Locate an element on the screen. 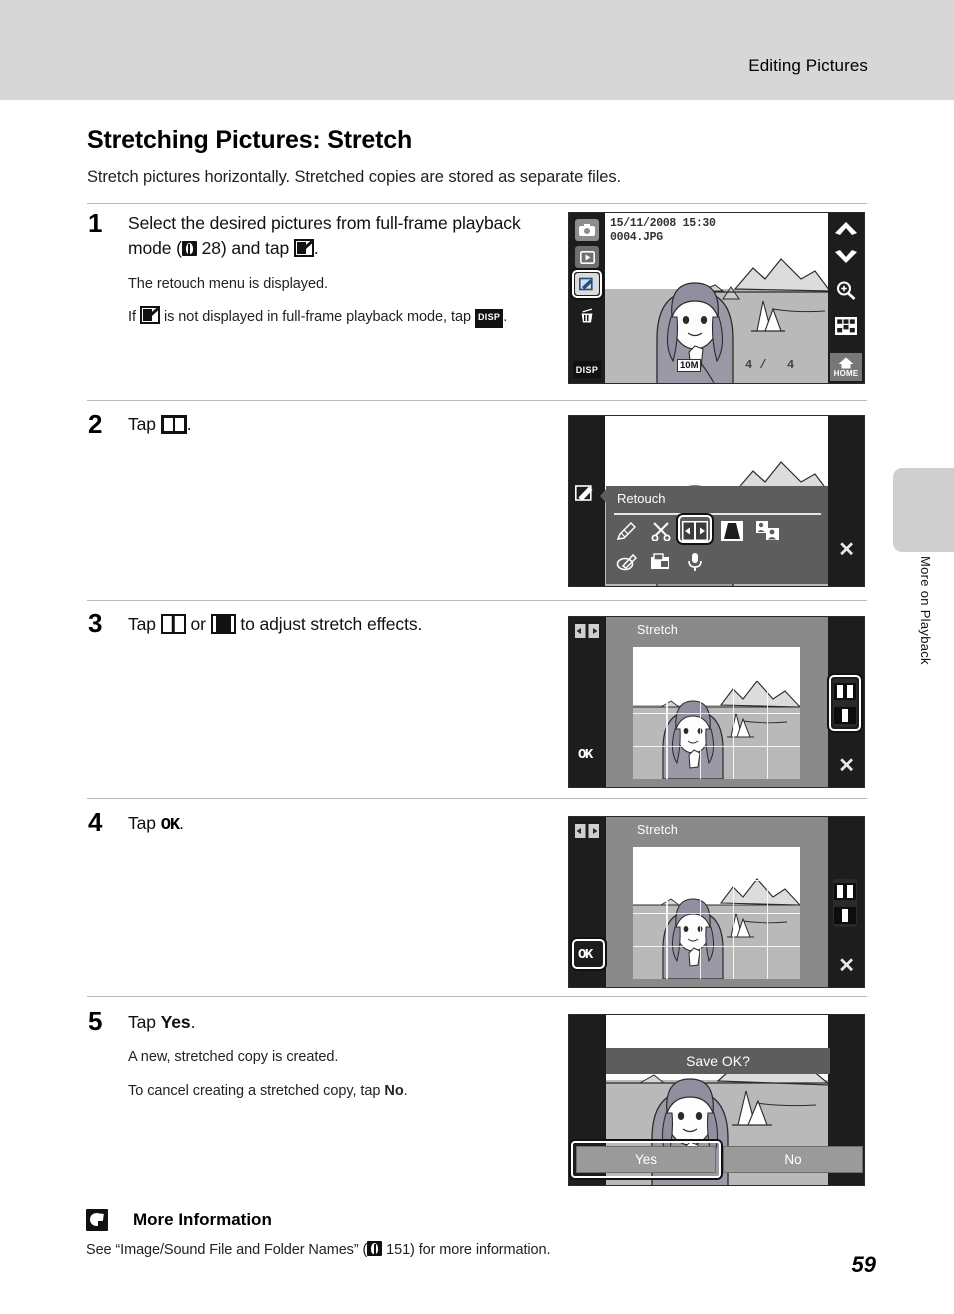 The image size is (954, 1314). small-picture-icon is located at coordinates (661, 562).